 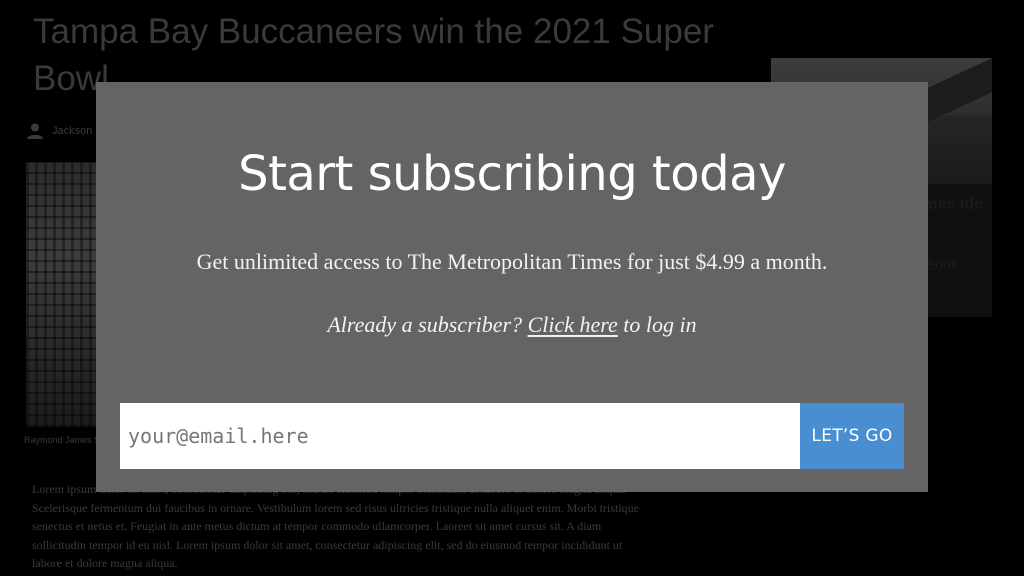 I want to click on signup-form: LET’S GO, so click(x=512, y=436).